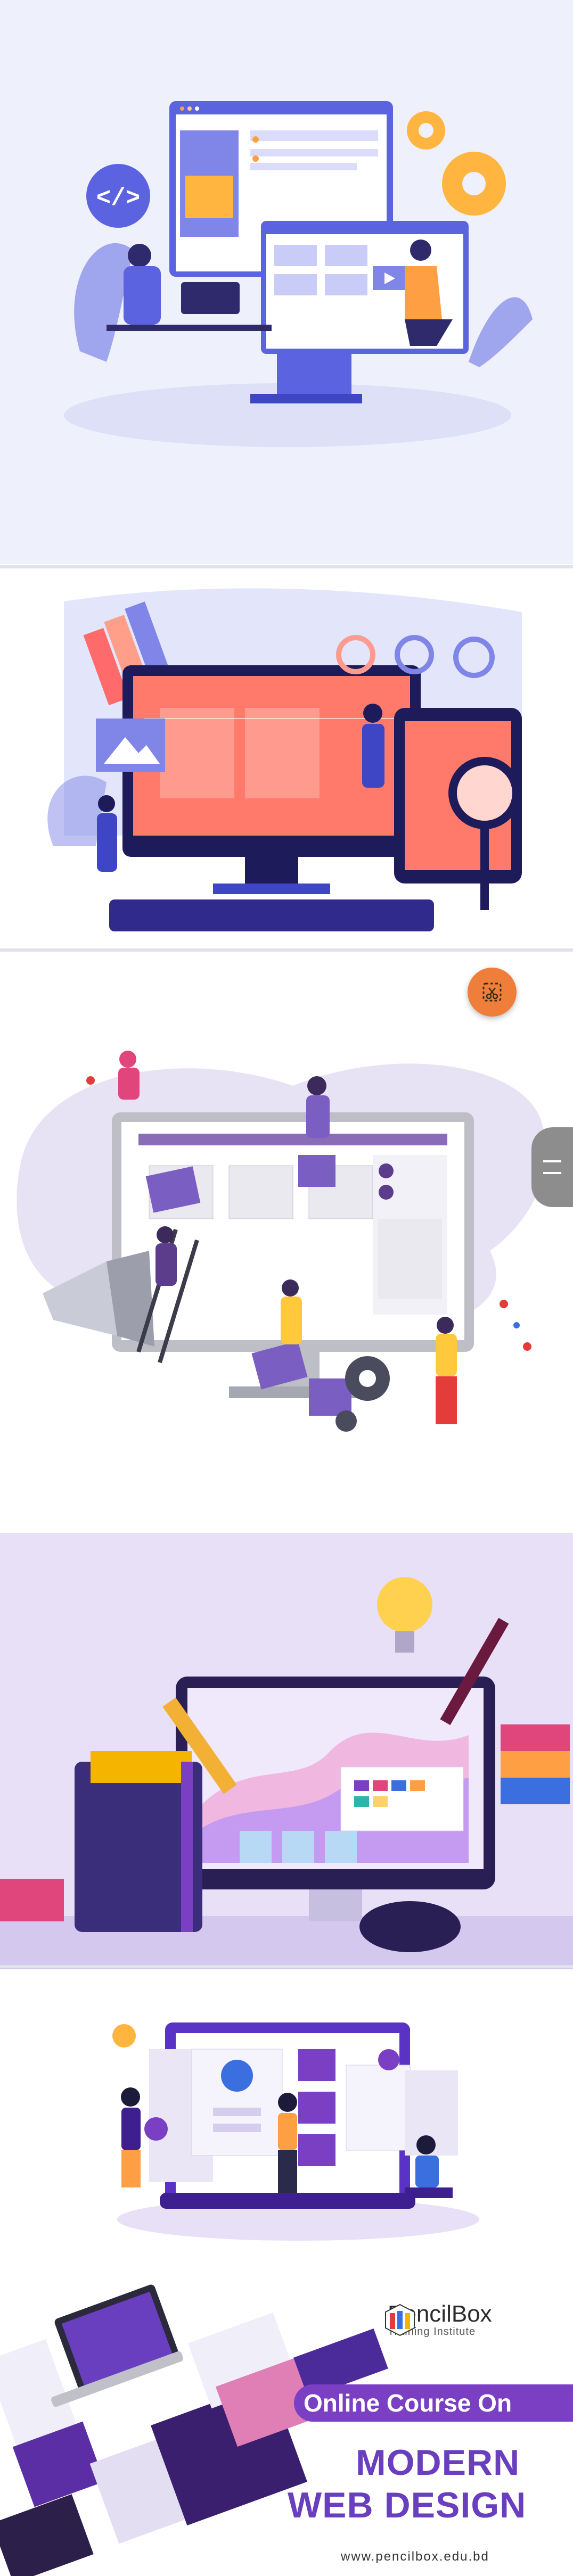  I want to click on design-monitor-scene, so click(284, 759).